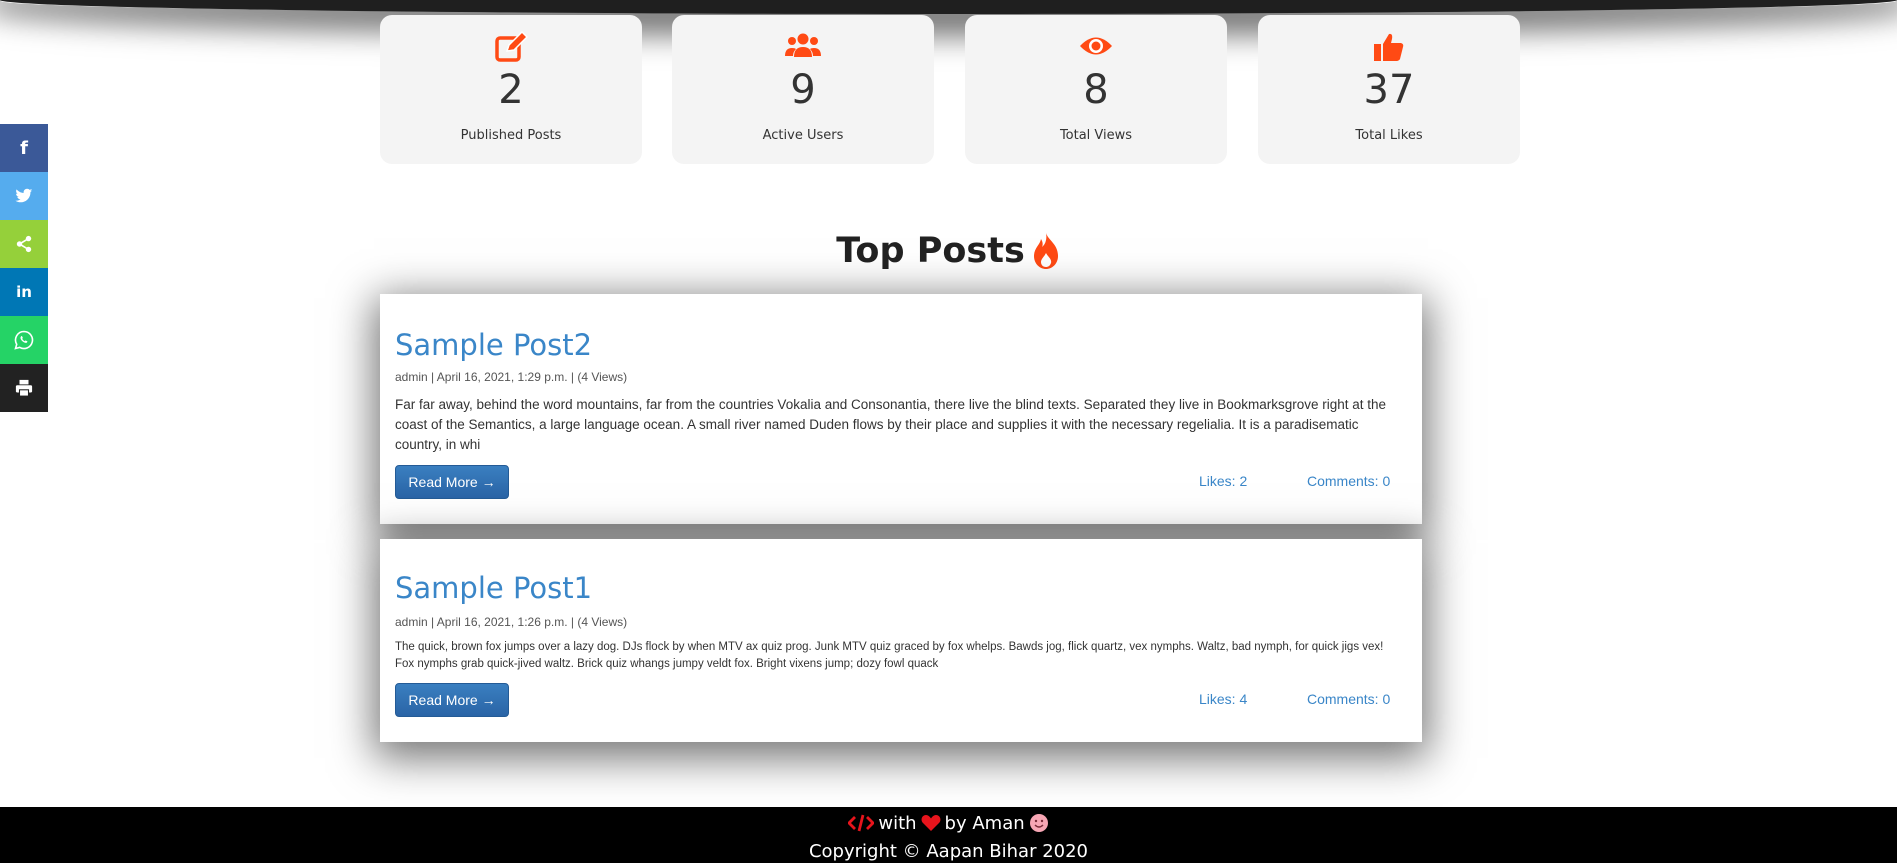 The image size is (1897, 863). Describe the element at coordinates (1045, 251) in the screenshot. I see `fire-icon` at that location.